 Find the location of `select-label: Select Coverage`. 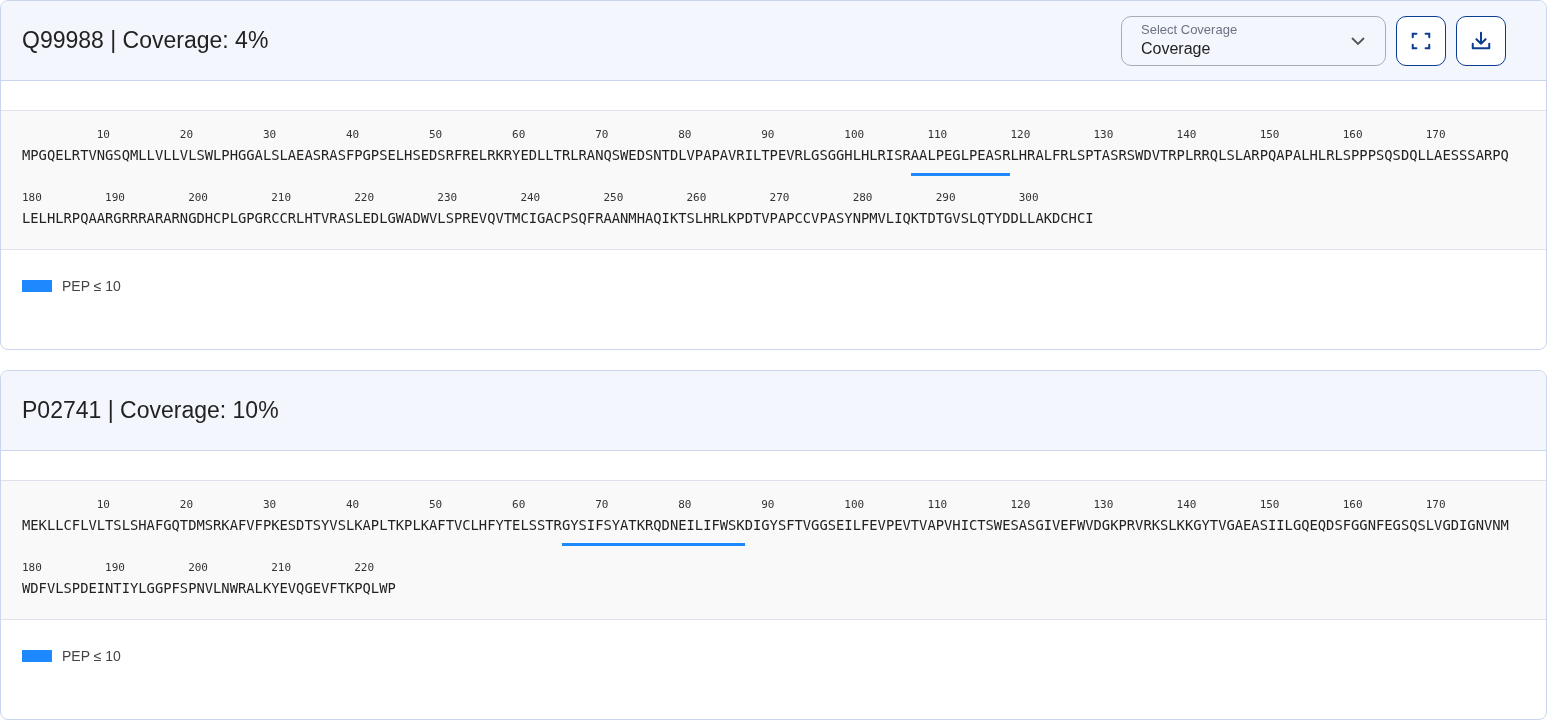

select-label: Select Coverage is located at coordinates (1189, 30).